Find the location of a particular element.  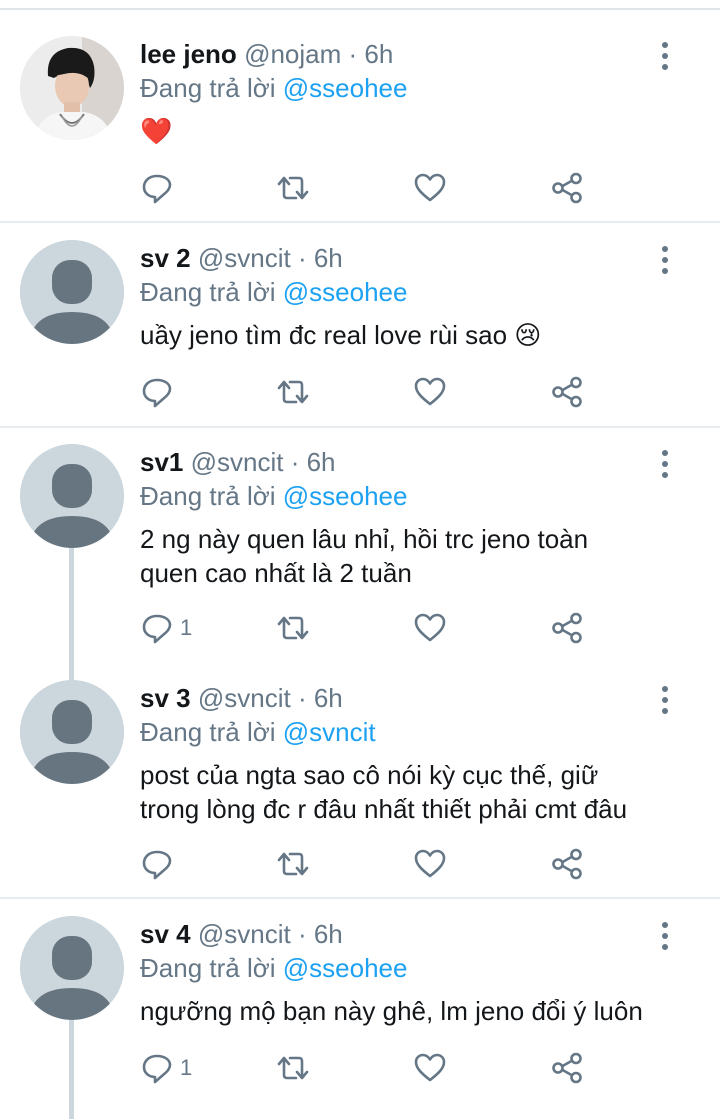

display-name: sv1 is located at coordinates (161, 462).